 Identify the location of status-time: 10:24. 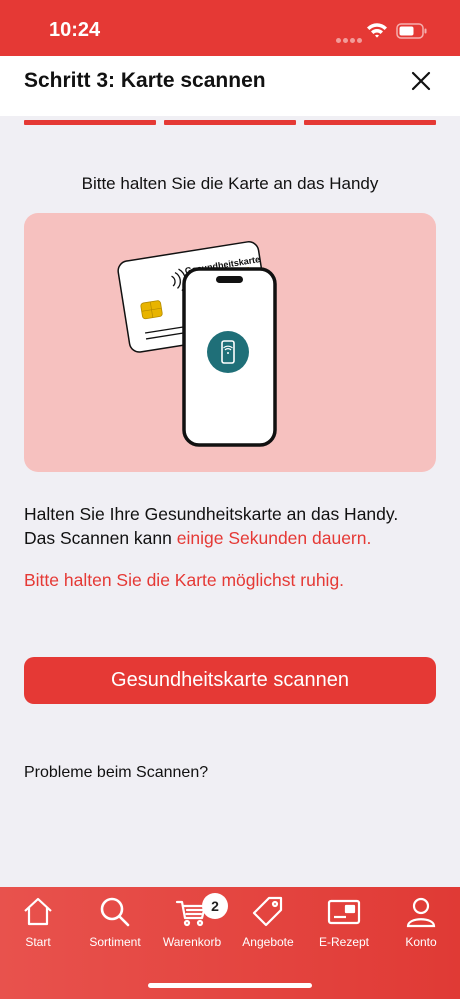
(75, 30).